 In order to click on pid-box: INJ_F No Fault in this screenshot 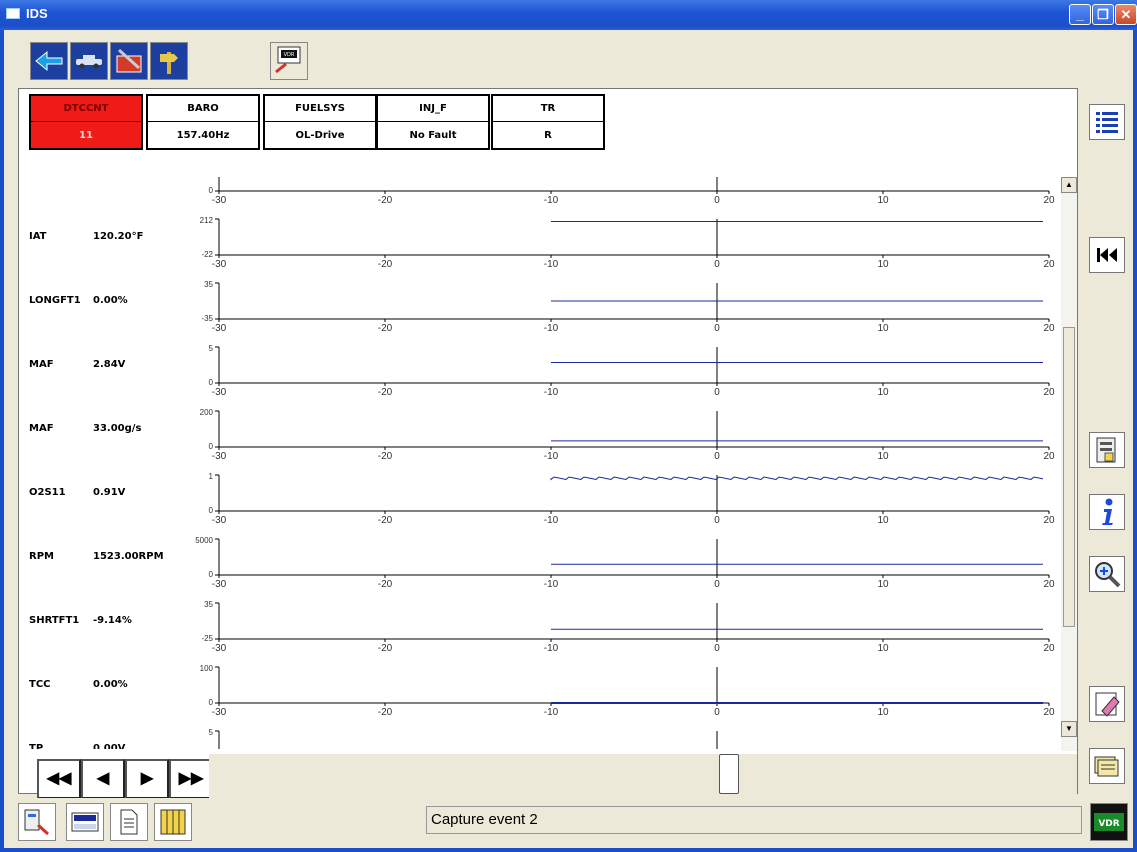, I will do `click(433, 122)`.